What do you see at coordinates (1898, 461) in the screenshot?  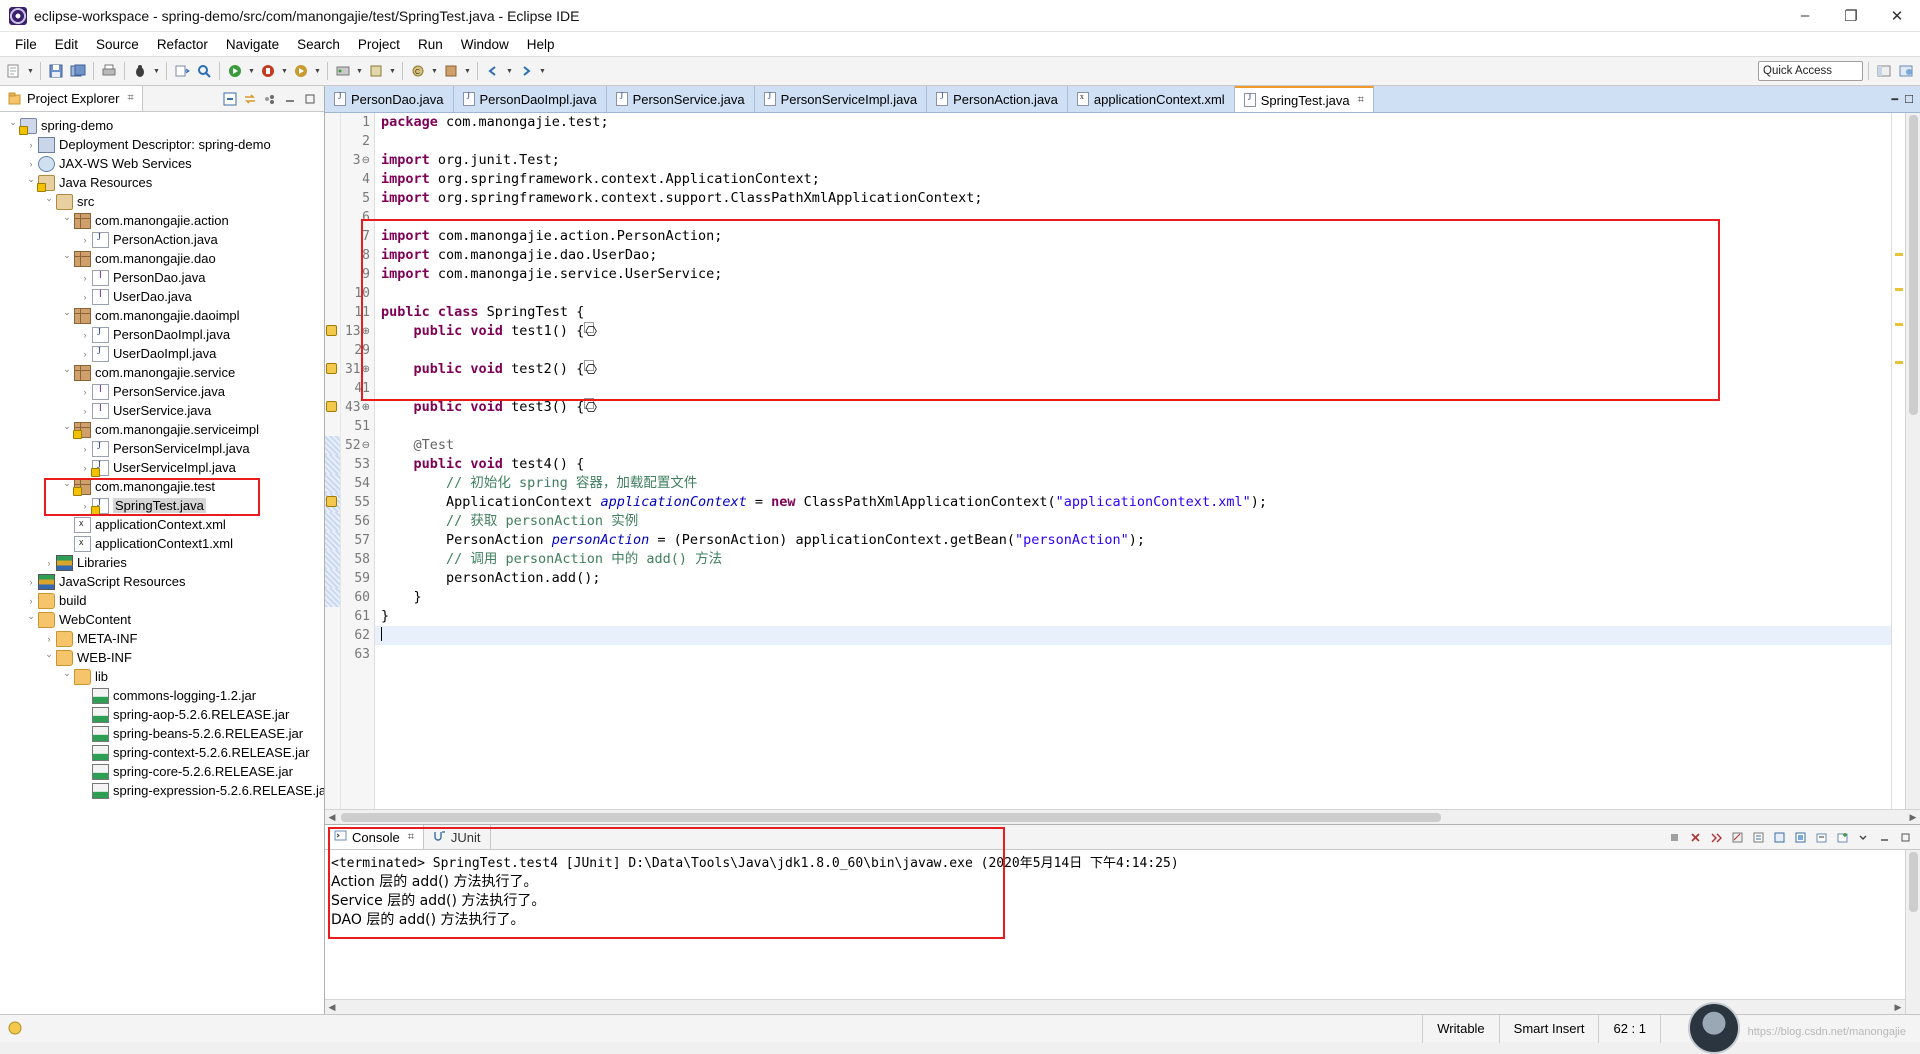 I see `overview-ruler` at bounding box center [1898, 461].